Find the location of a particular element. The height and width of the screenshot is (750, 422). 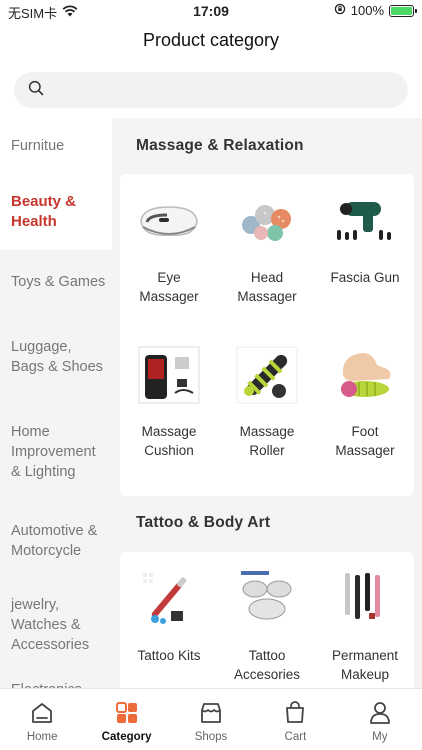

sidebar-item-furniture: Furnitue is located at coordinates (56, 146).